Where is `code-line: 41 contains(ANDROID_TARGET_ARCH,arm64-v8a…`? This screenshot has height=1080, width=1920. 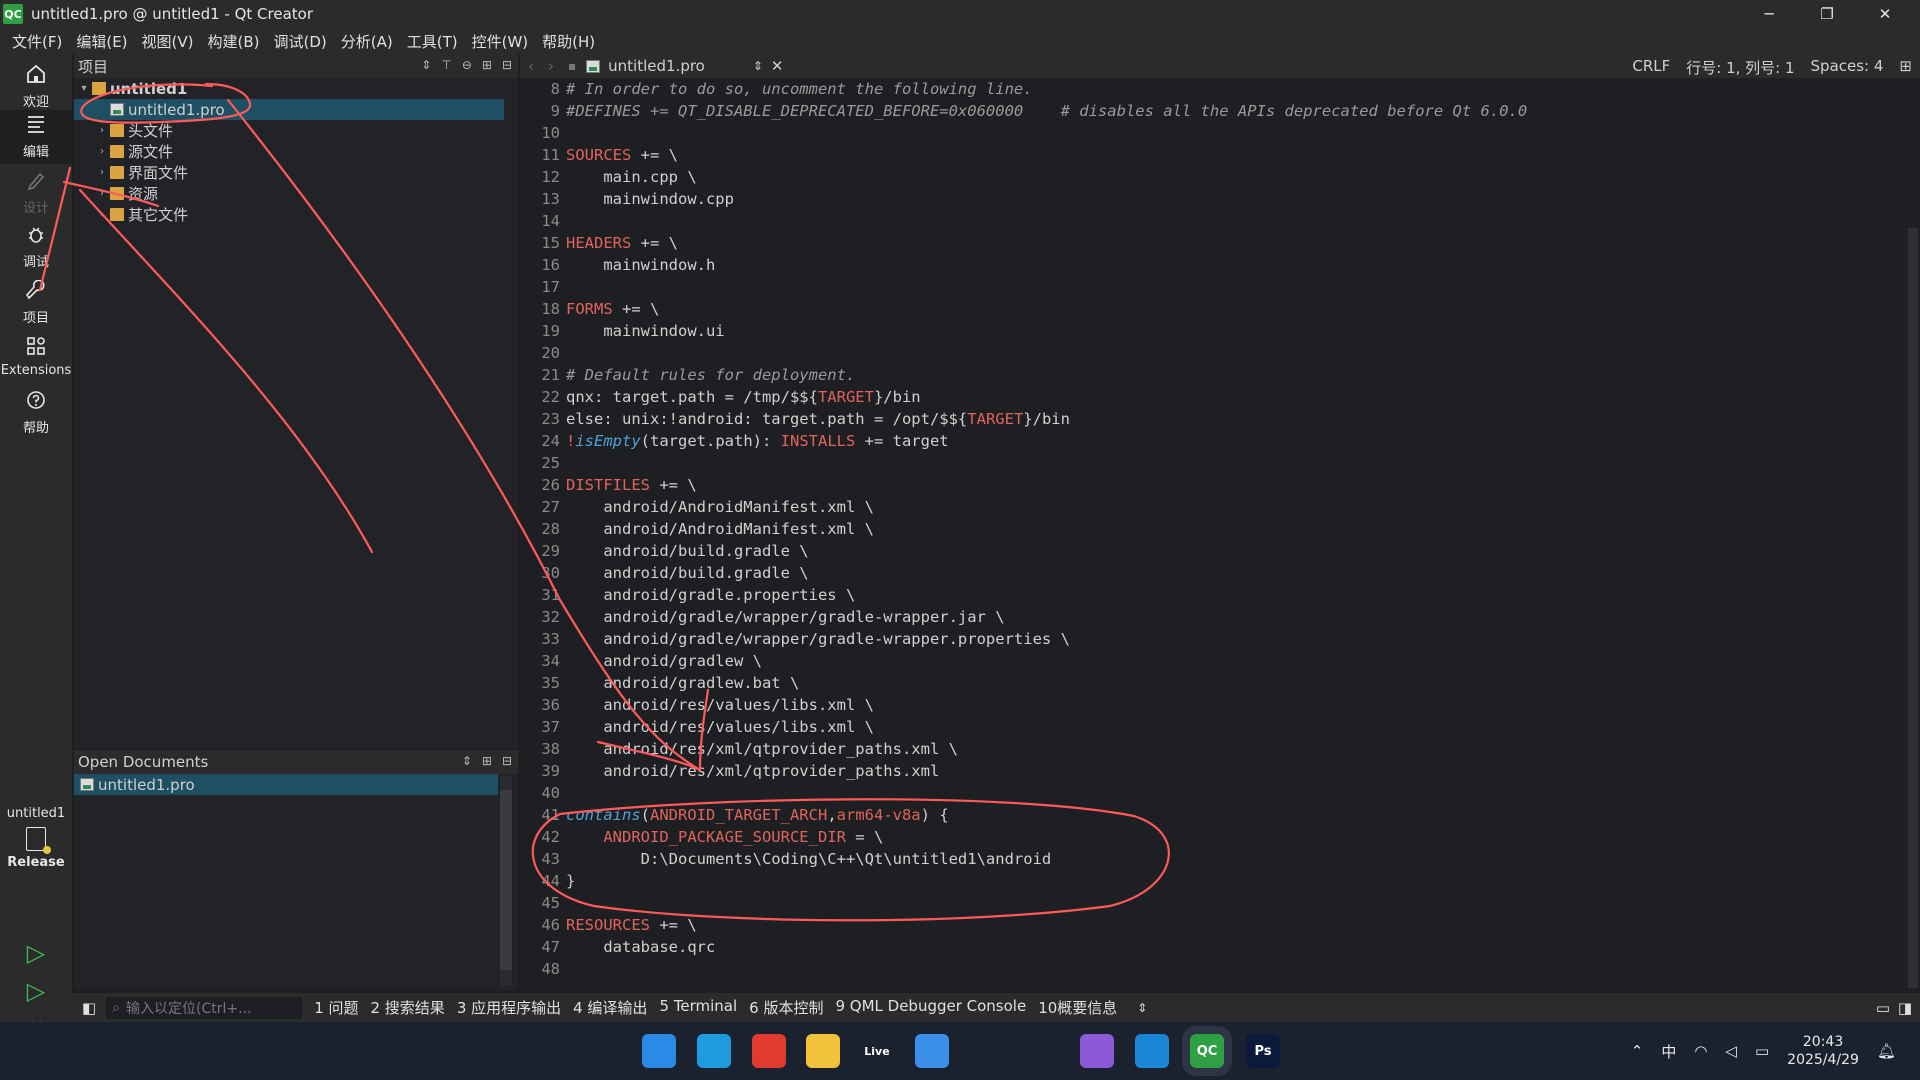
code-line: 41 contains(ANDROID_TARGET_ARCH,arm64-v8a… is located at coordinates (1210, 815).